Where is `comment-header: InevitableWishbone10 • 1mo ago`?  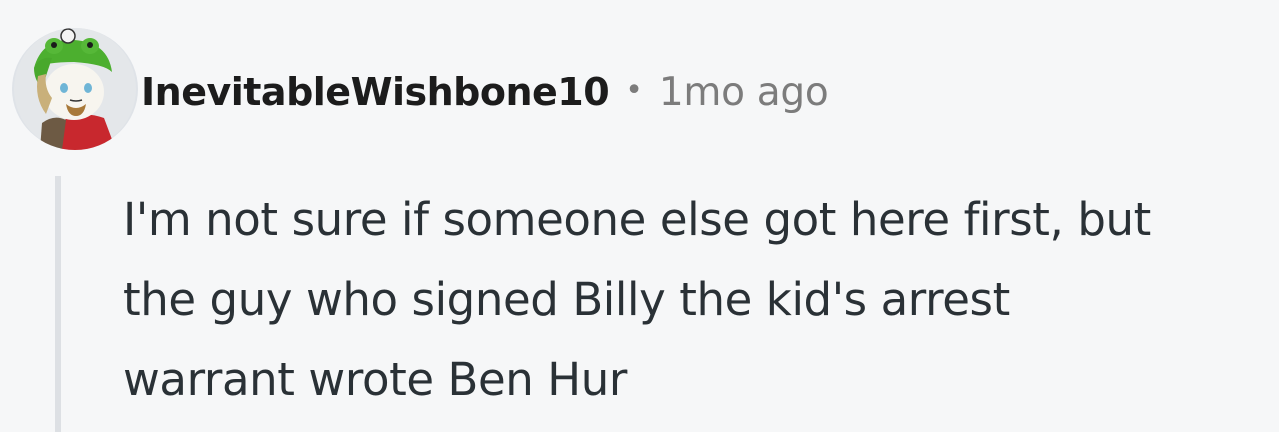
comment-header: InevitableWishbone10 • 1mo ago is located at coordinates (485, 92).